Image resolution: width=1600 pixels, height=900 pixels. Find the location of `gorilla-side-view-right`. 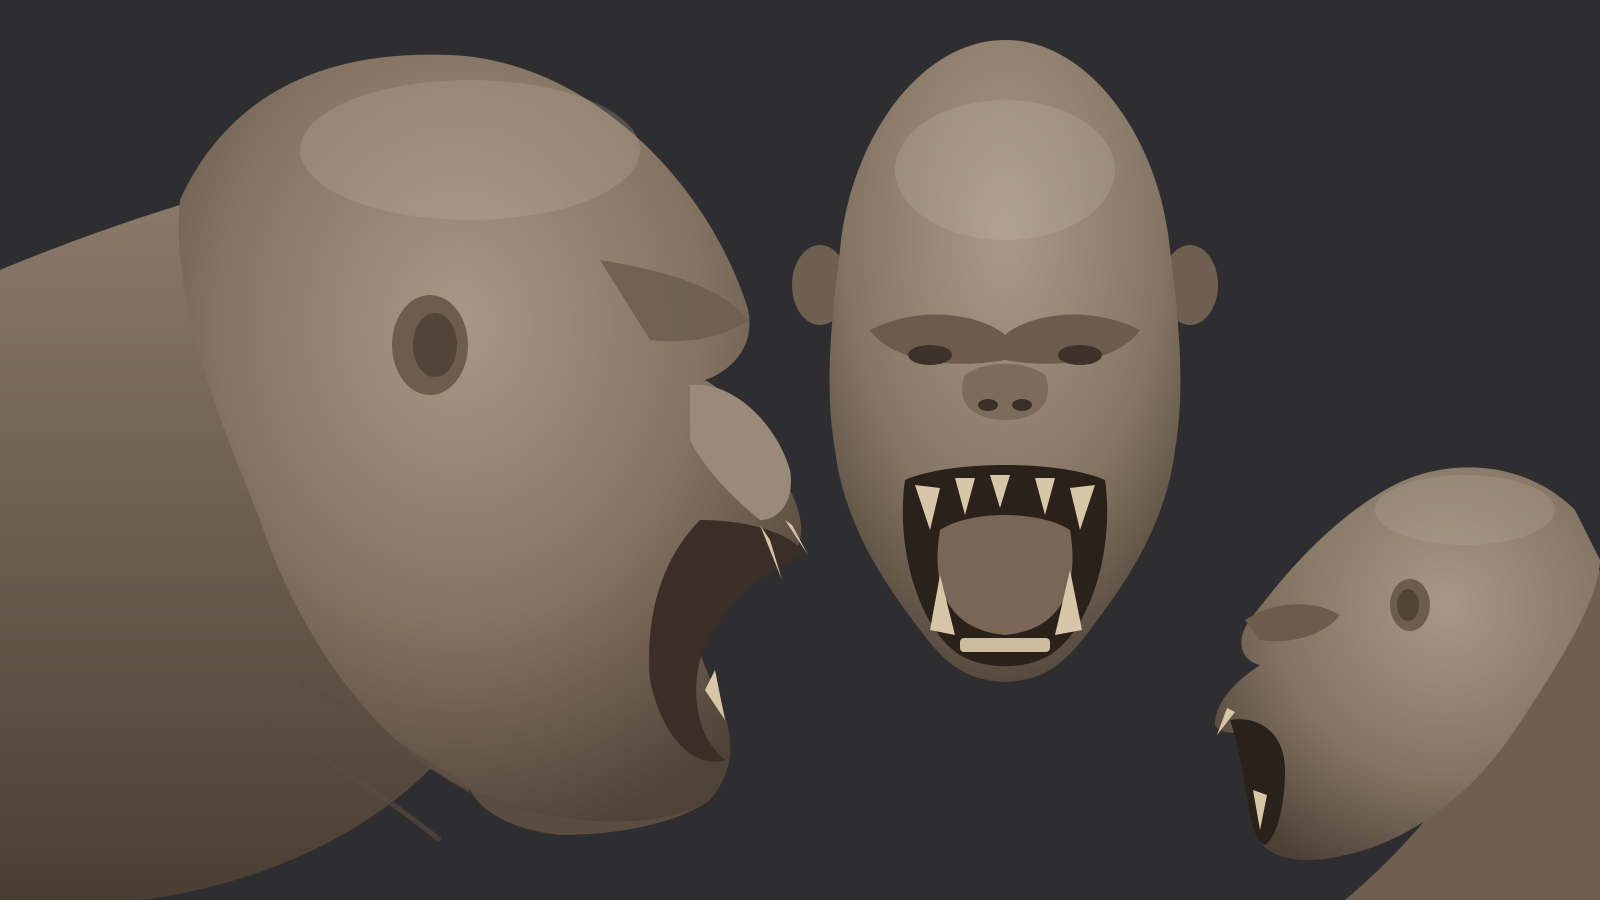

gorilla-side-view-right is located at coordinates (1407, 683).